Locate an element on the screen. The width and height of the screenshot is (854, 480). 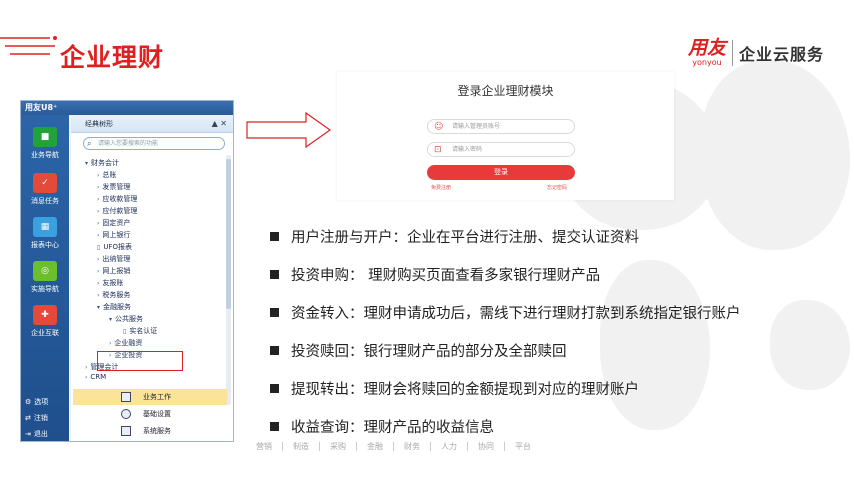
function-search-input: ⌕ 请输入您要搜索的功能 is located at coordinates (154, 143).